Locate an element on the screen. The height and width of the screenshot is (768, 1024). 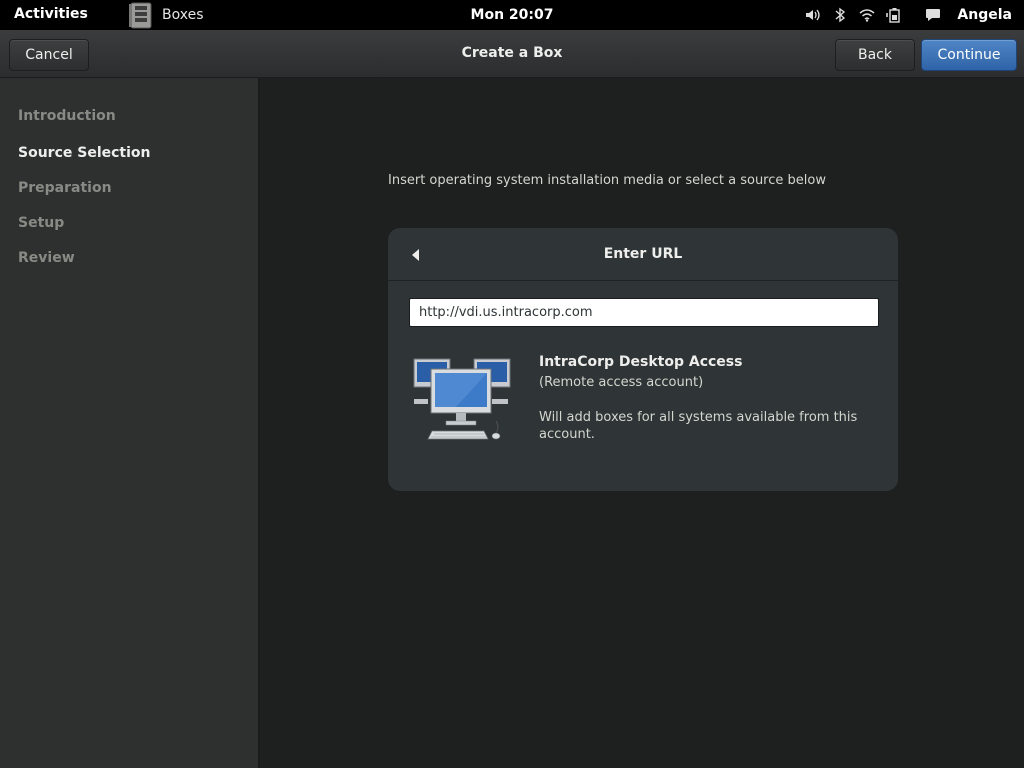
computers-network-icon is located at coordinates (462, 400).